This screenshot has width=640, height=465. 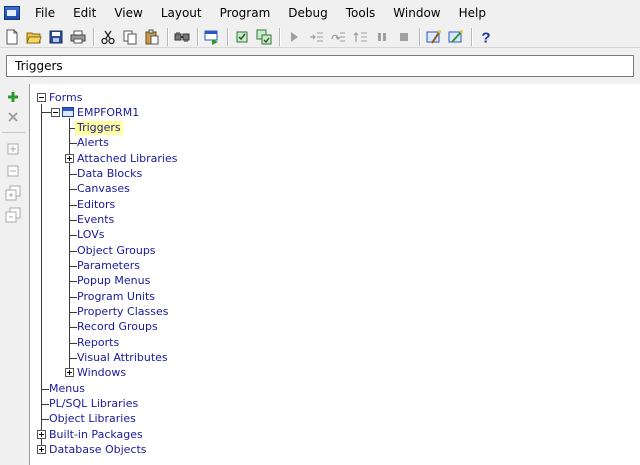 I want to click on new-button, so click(x=12, y=37).